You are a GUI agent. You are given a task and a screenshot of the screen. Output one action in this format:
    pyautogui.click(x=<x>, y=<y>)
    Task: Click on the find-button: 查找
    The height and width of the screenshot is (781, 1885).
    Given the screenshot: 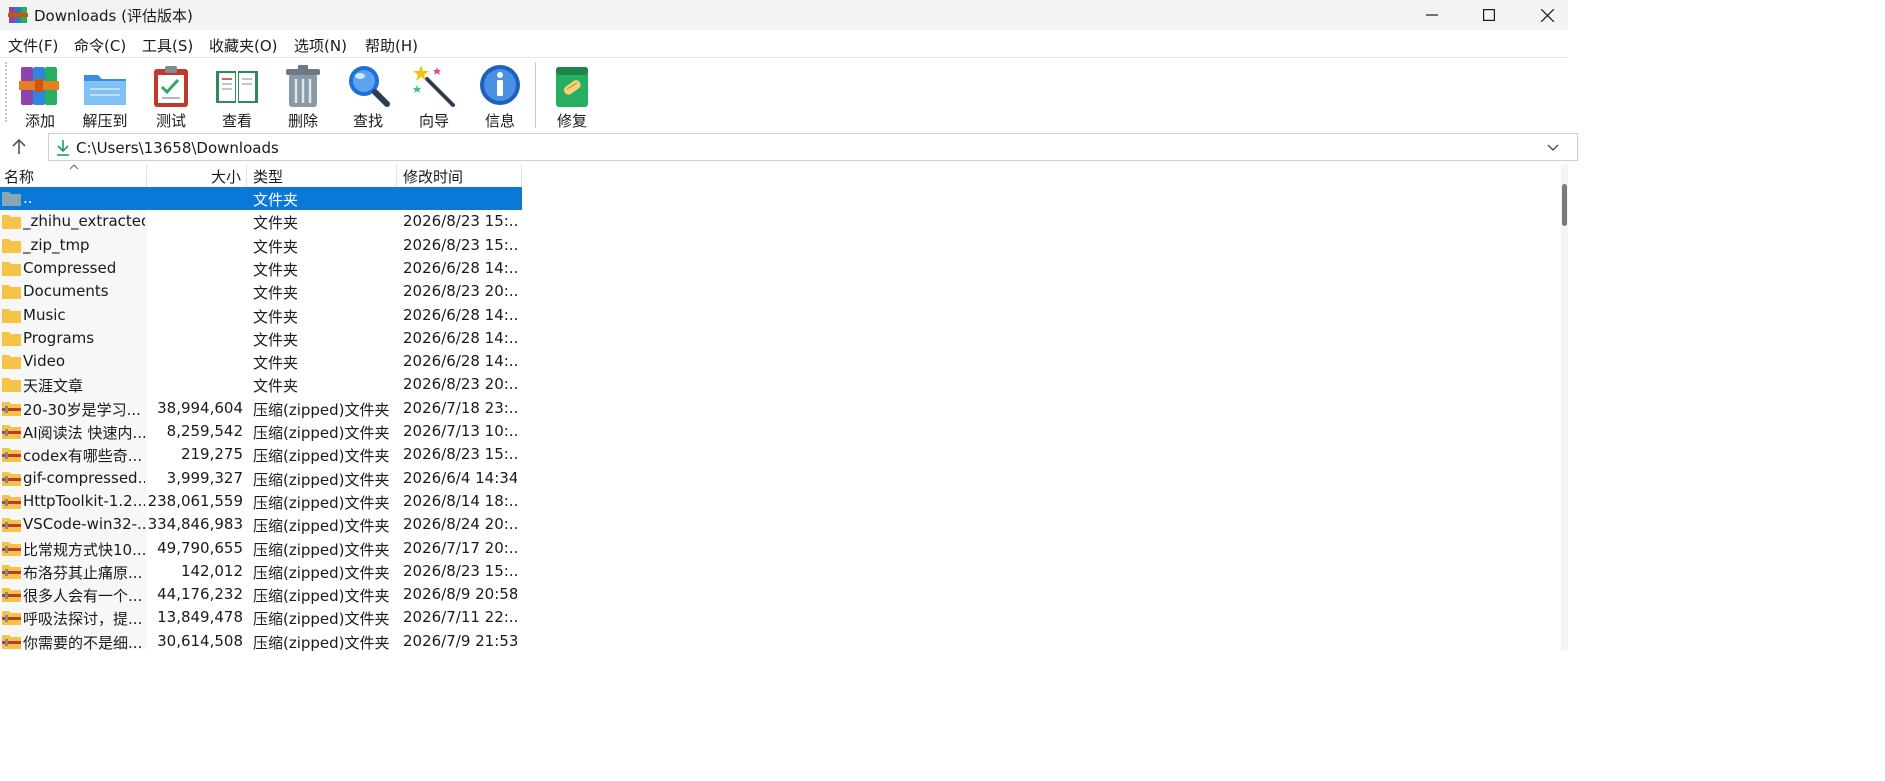 What is the action you would take?
    pyautogui.click(x=368, y=95)
    